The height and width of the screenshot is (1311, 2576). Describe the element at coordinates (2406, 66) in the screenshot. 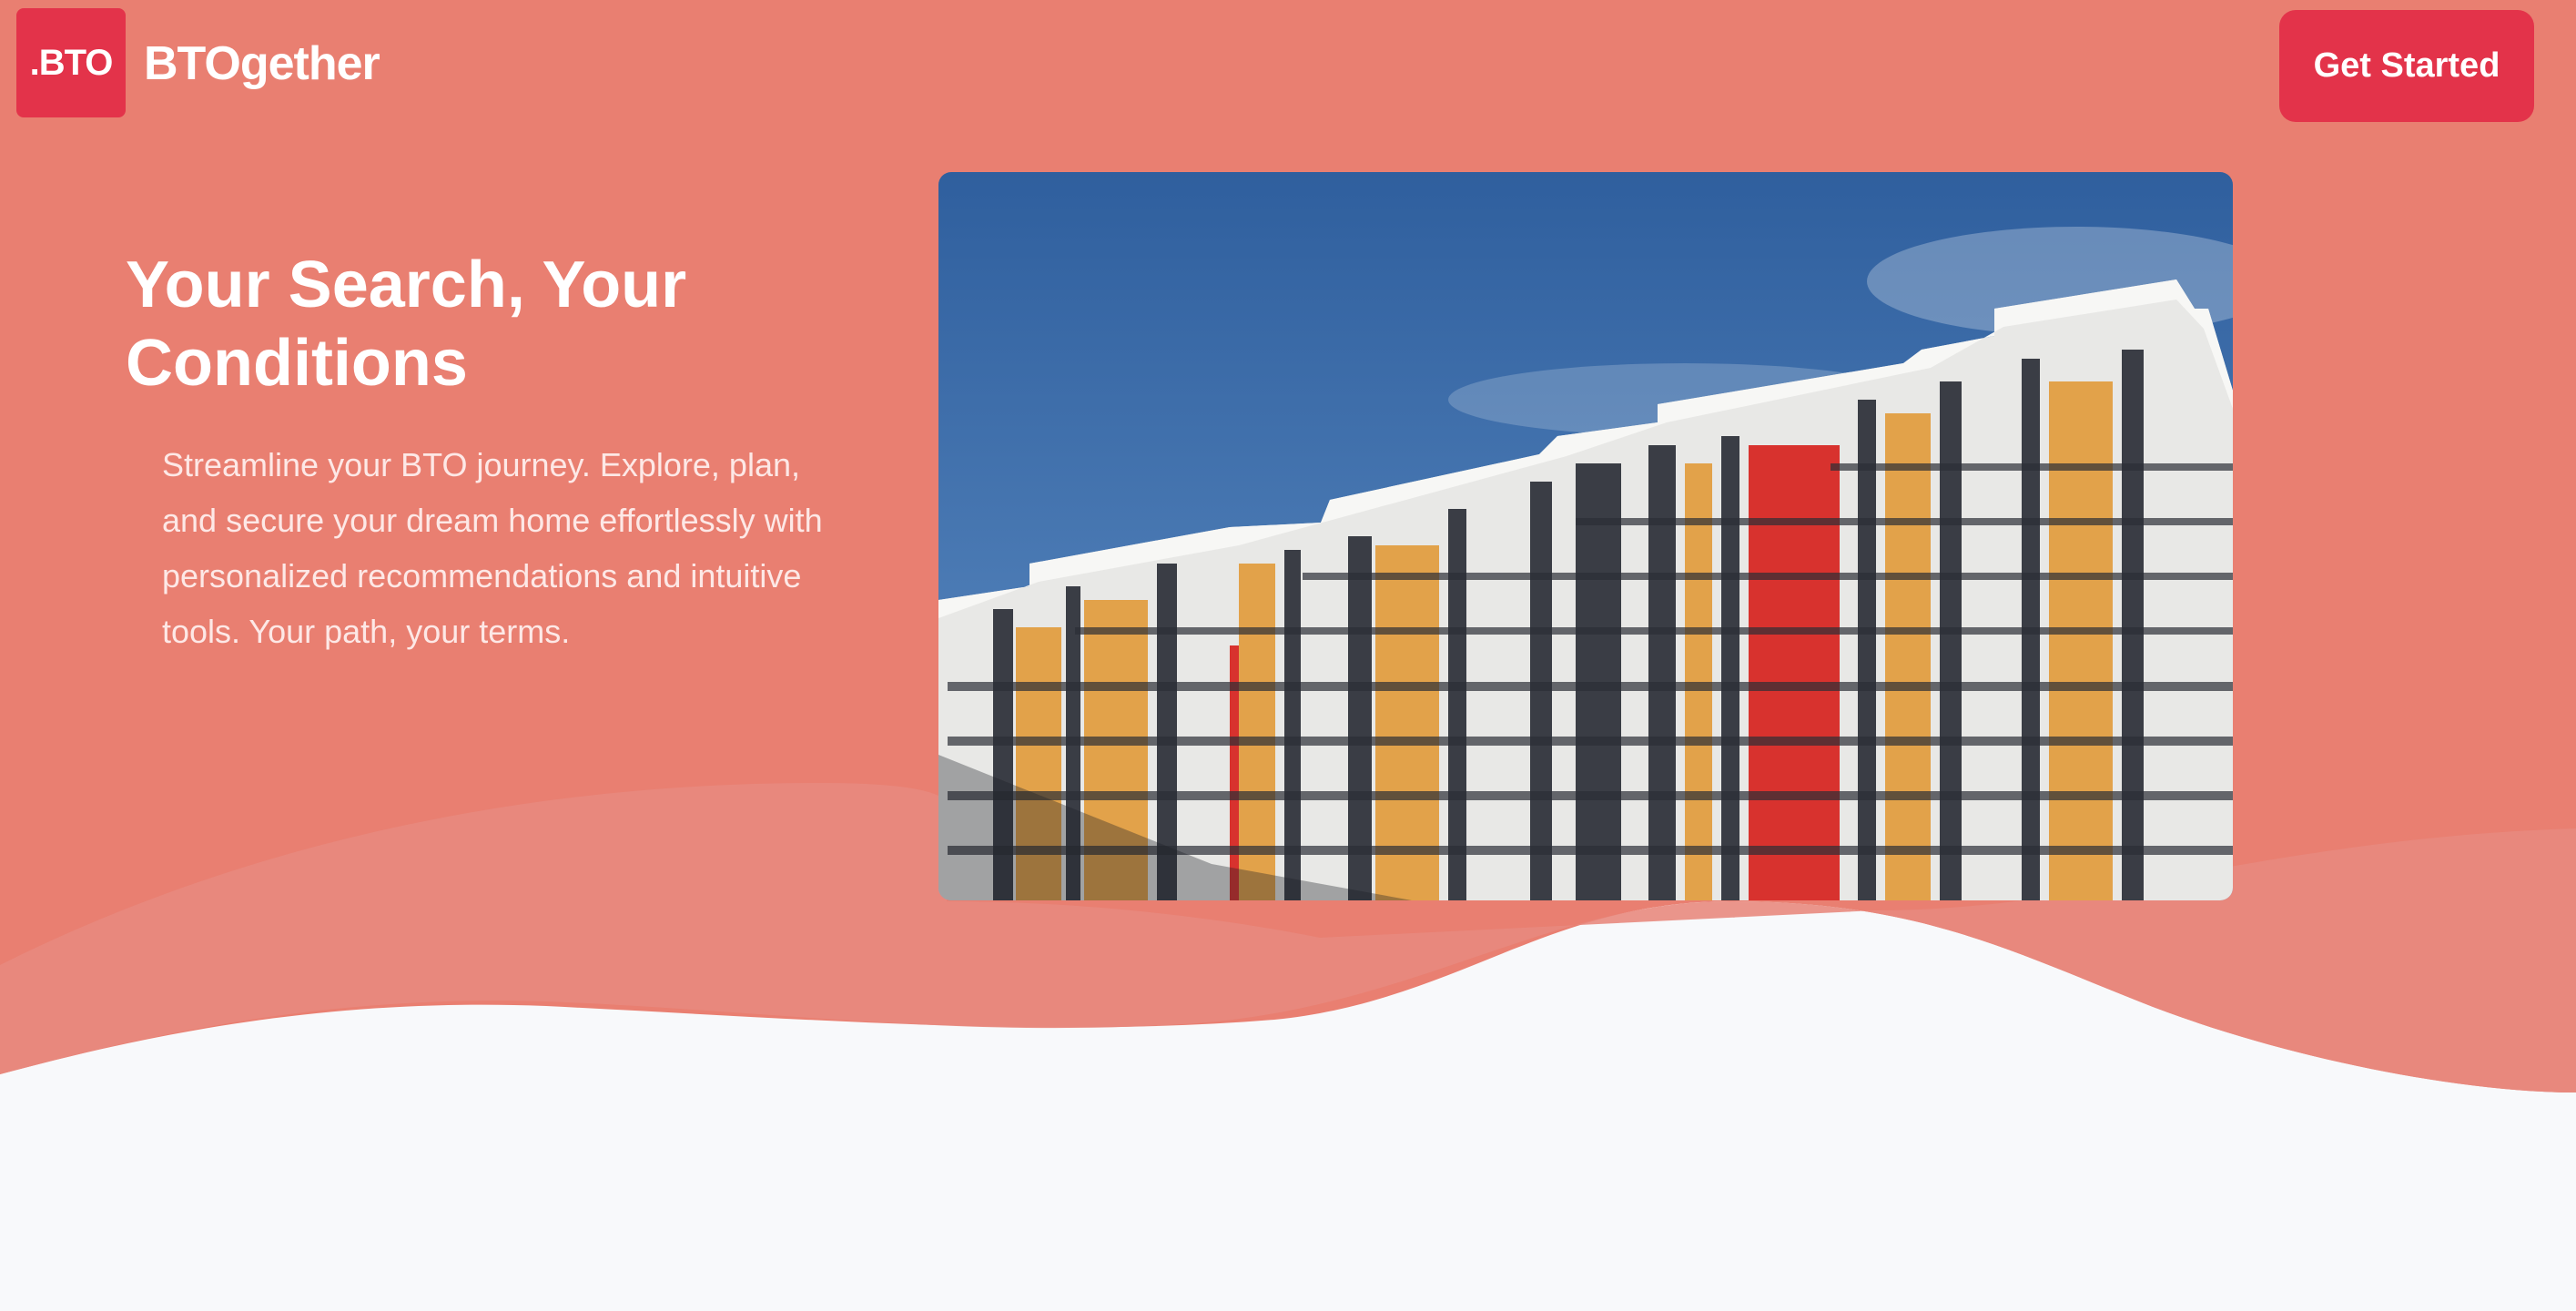

I see `get-started-button: Get Started` at that location.